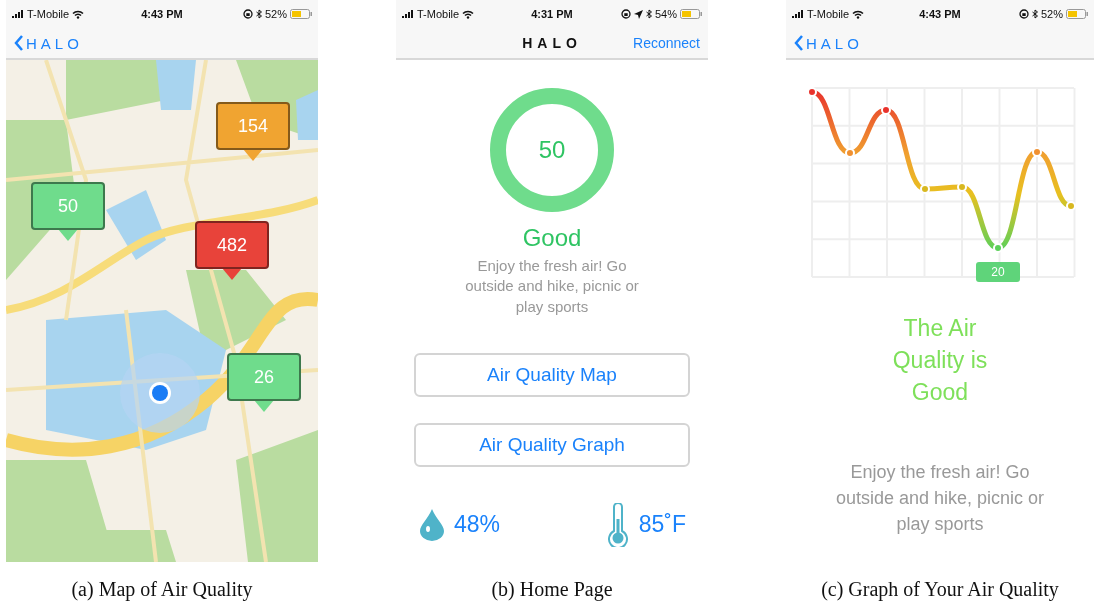 The height and width of the screenshot is (608, 1094). Describe the element at coordinates (160, 393) in the screenshot. I see `current-location-icon` at that location.